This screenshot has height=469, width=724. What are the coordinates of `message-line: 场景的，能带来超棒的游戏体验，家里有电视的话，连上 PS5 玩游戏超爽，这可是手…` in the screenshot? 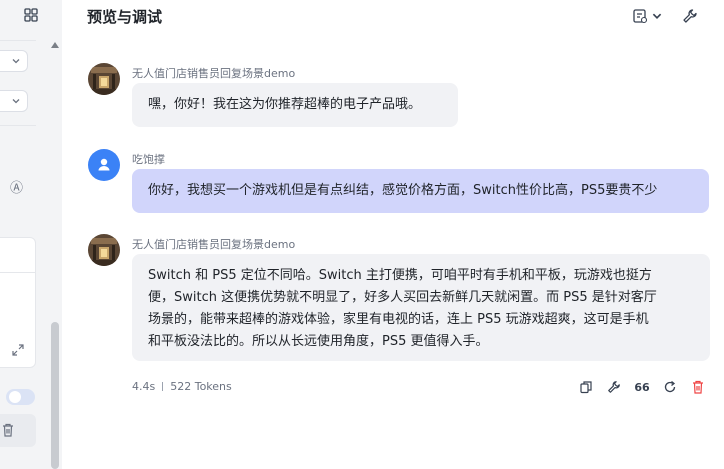 It's located at (398, 319).